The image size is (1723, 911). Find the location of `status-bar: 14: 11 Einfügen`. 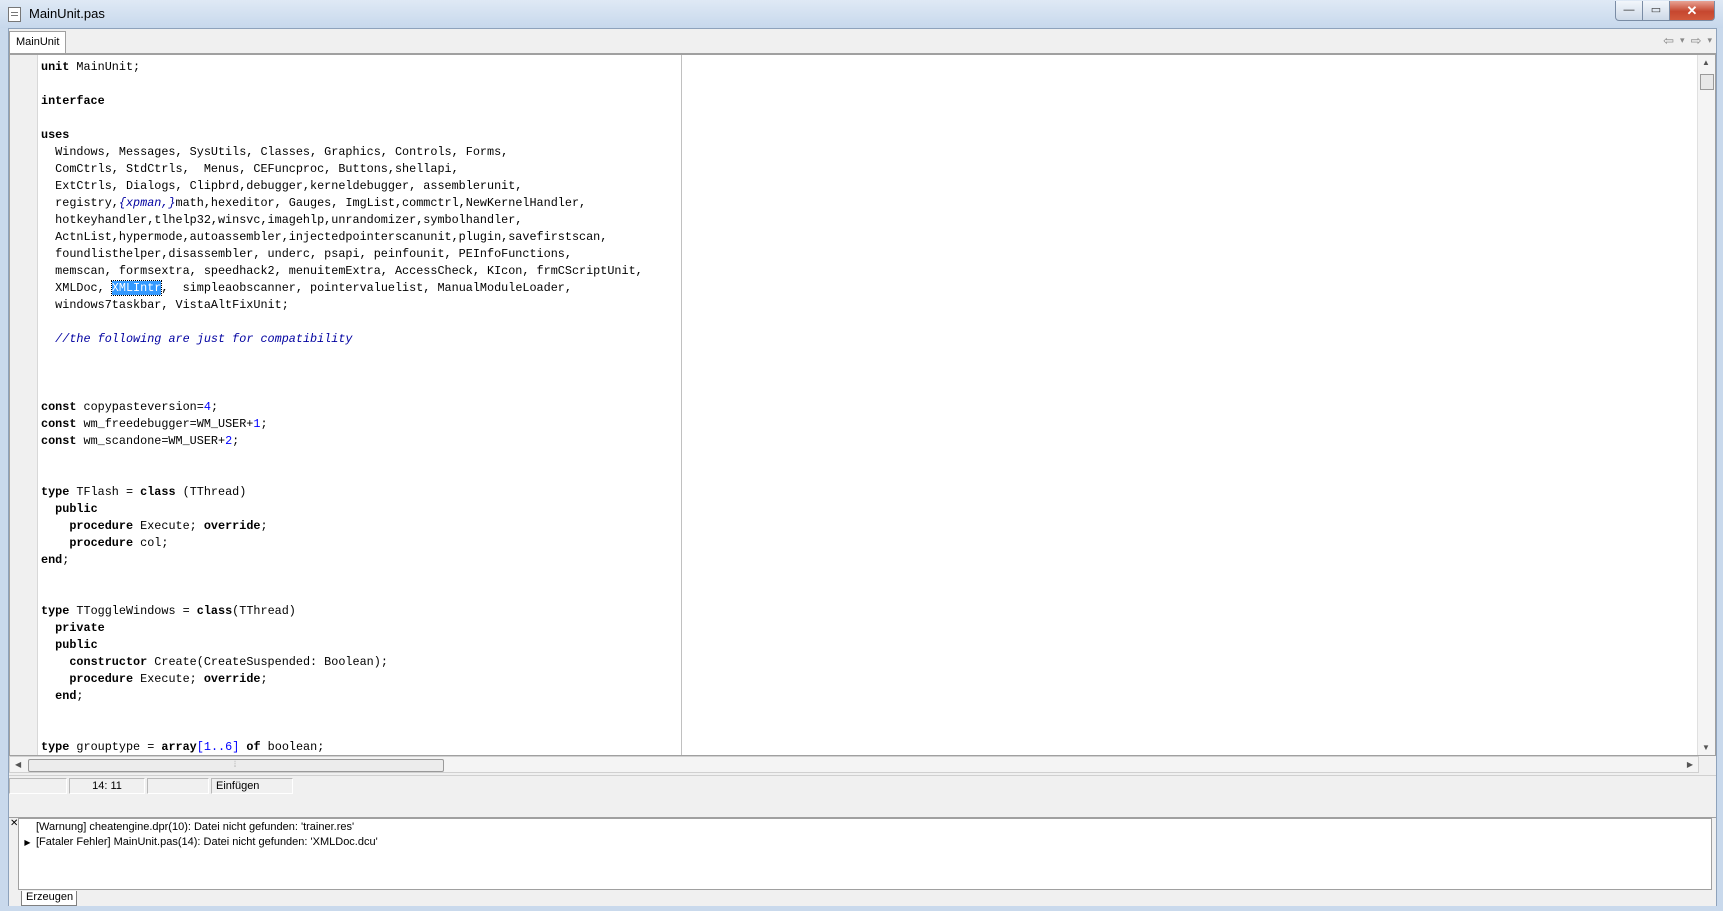

status-bar: 14: 11 Einfügen is located at coordinates (862, 785).